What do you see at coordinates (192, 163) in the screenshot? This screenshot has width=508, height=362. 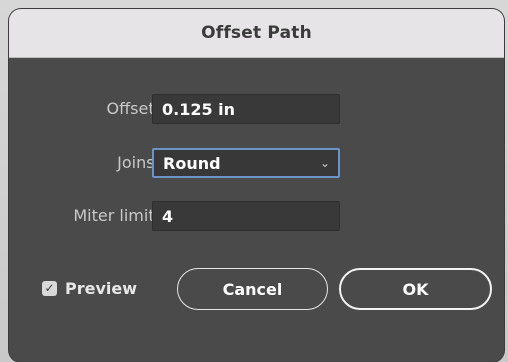 I see `joins-selected-value: Round` at bounding box center [192, 163].